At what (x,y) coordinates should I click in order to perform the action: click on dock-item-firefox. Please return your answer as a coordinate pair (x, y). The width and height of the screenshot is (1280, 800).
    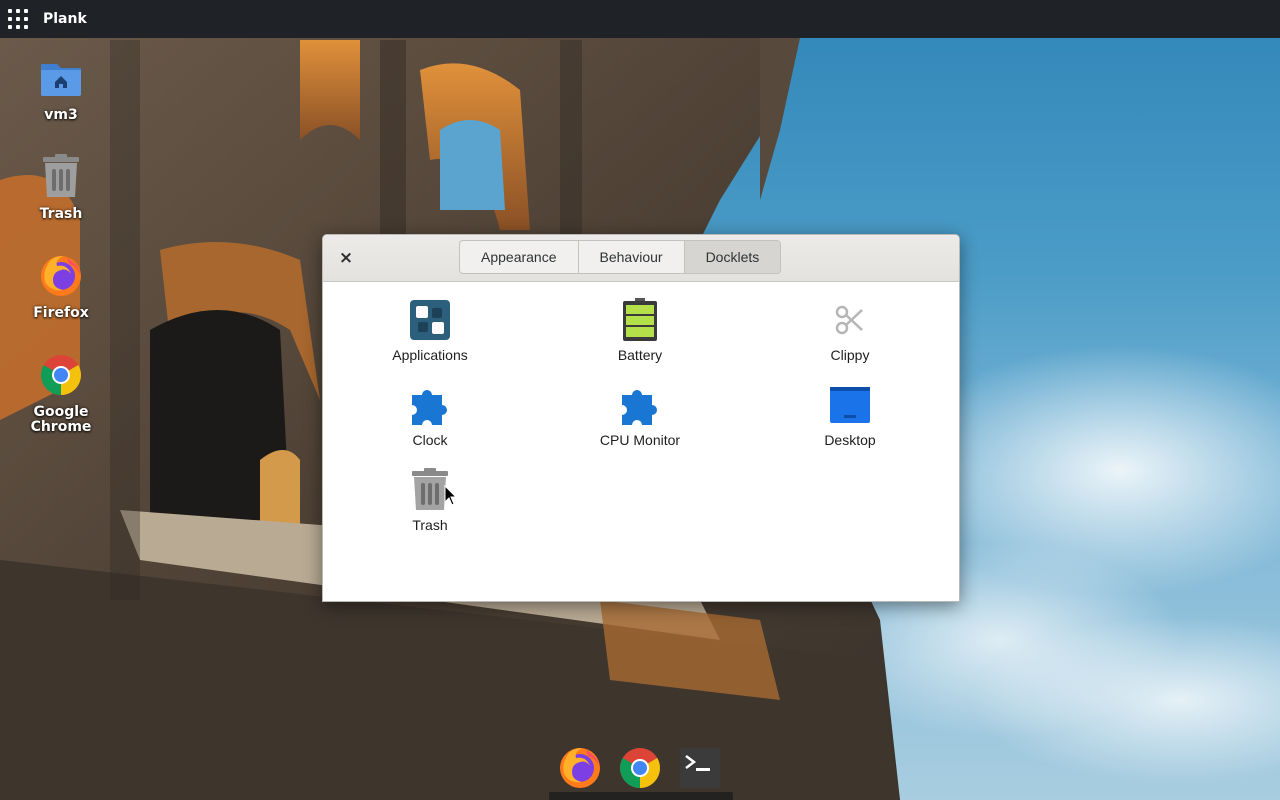
    Looking at the image, I should click on (580, 768).